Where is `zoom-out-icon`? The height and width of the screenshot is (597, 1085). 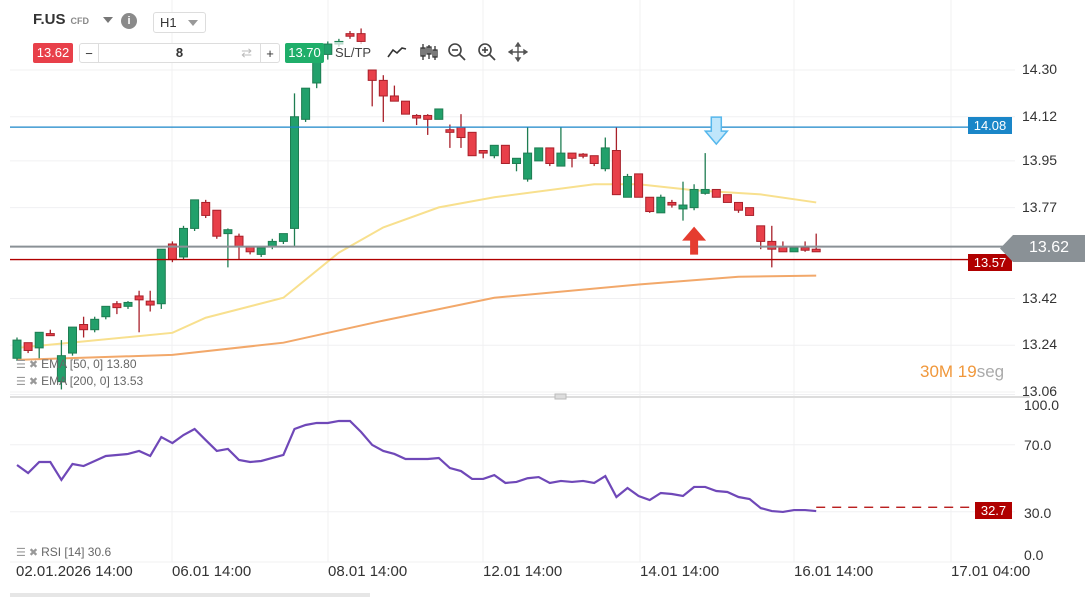
zoom-out-icon is located at coordinates (457, 52).